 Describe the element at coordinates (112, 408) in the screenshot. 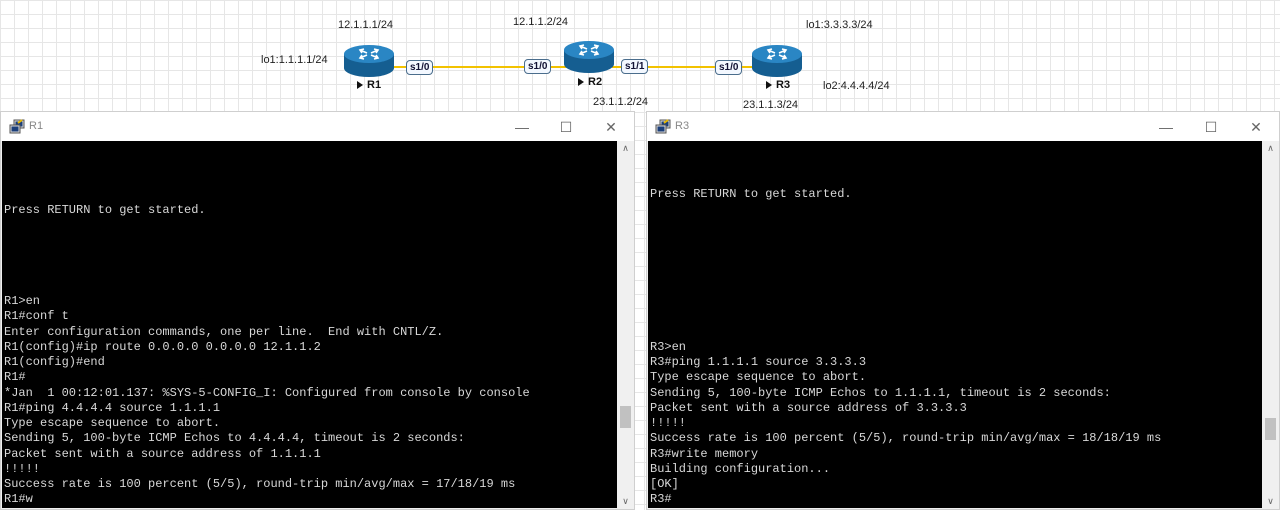

I see `terminal-line: R1#ping 4.4.4.4 source 1.1.1.1` at that location.